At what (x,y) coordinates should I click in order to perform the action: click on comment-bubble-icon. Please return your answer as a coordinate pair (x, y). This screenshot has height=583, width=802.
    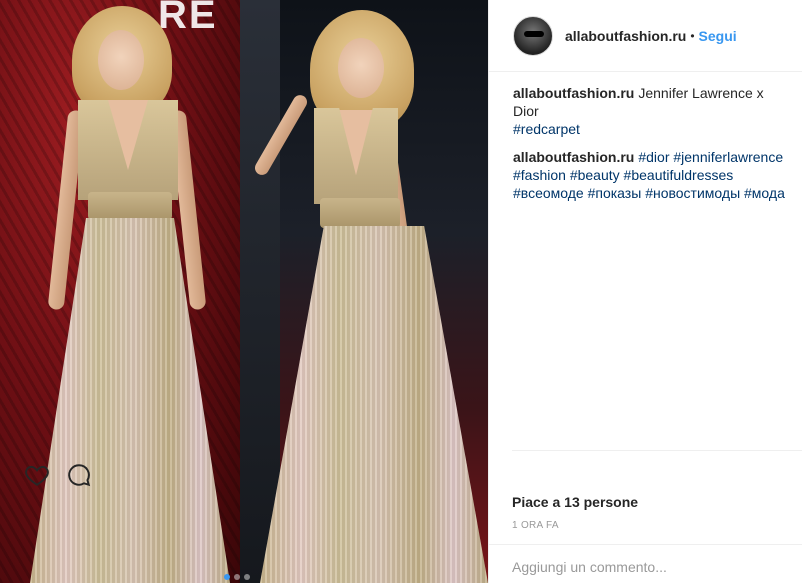
    Looking at the image, I should click on (79, 475).